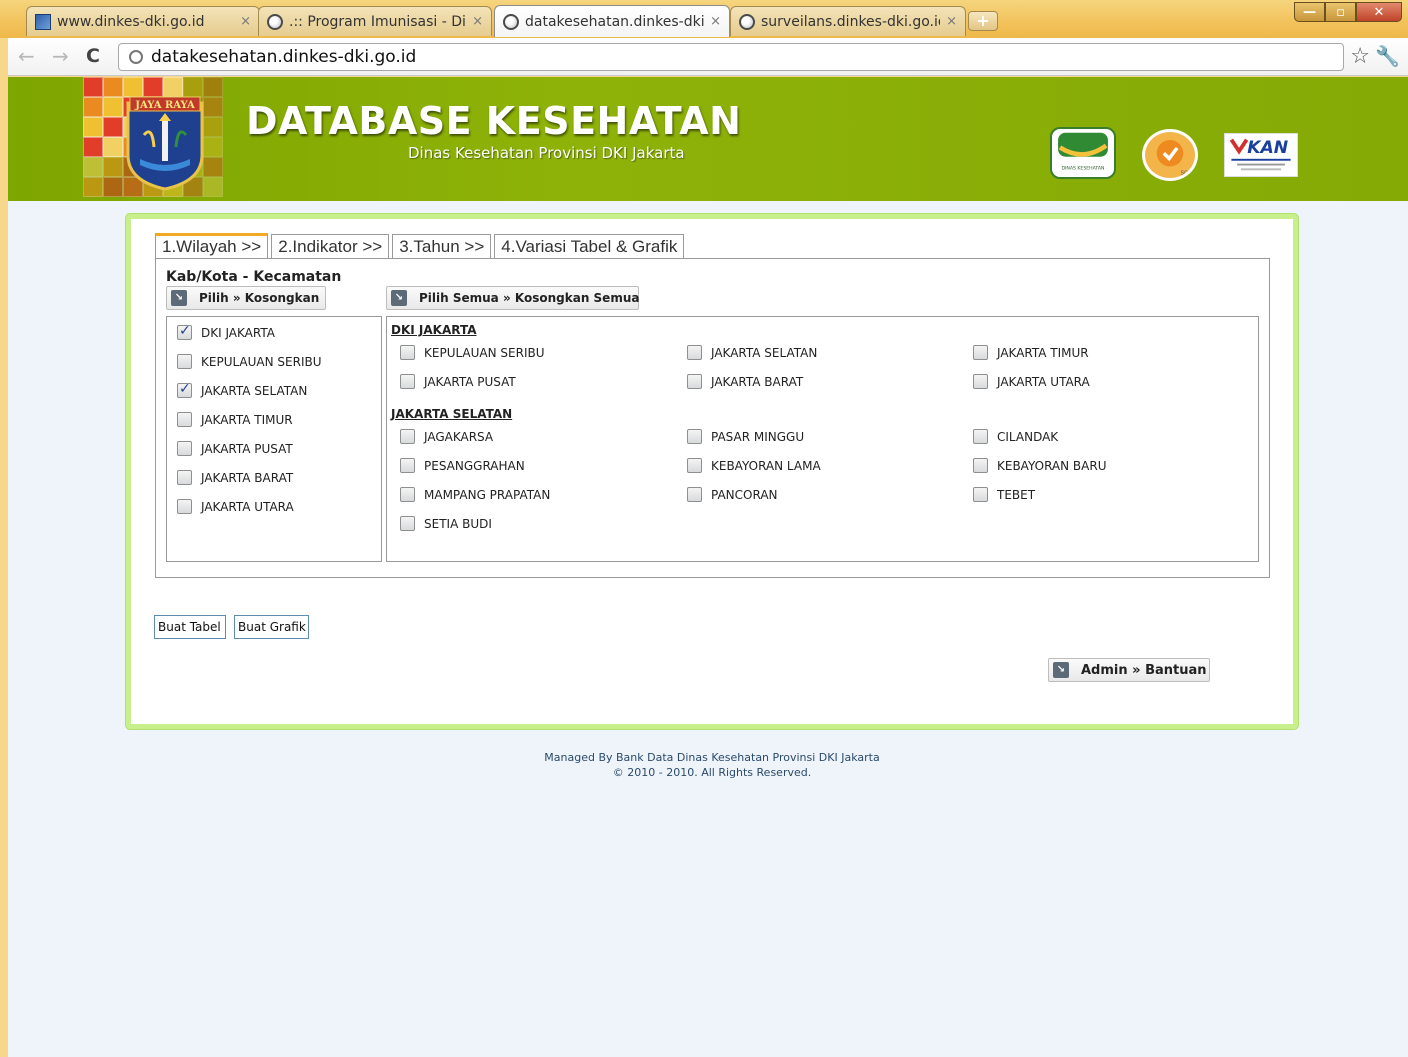 The width and height of the screenshot is (1408, 1057). Describe the element at coordinates (848, 21) in the screenshot. I see `browser-tab-surveilans: surveilans.dinkes-dki.go.id ×` at that location.